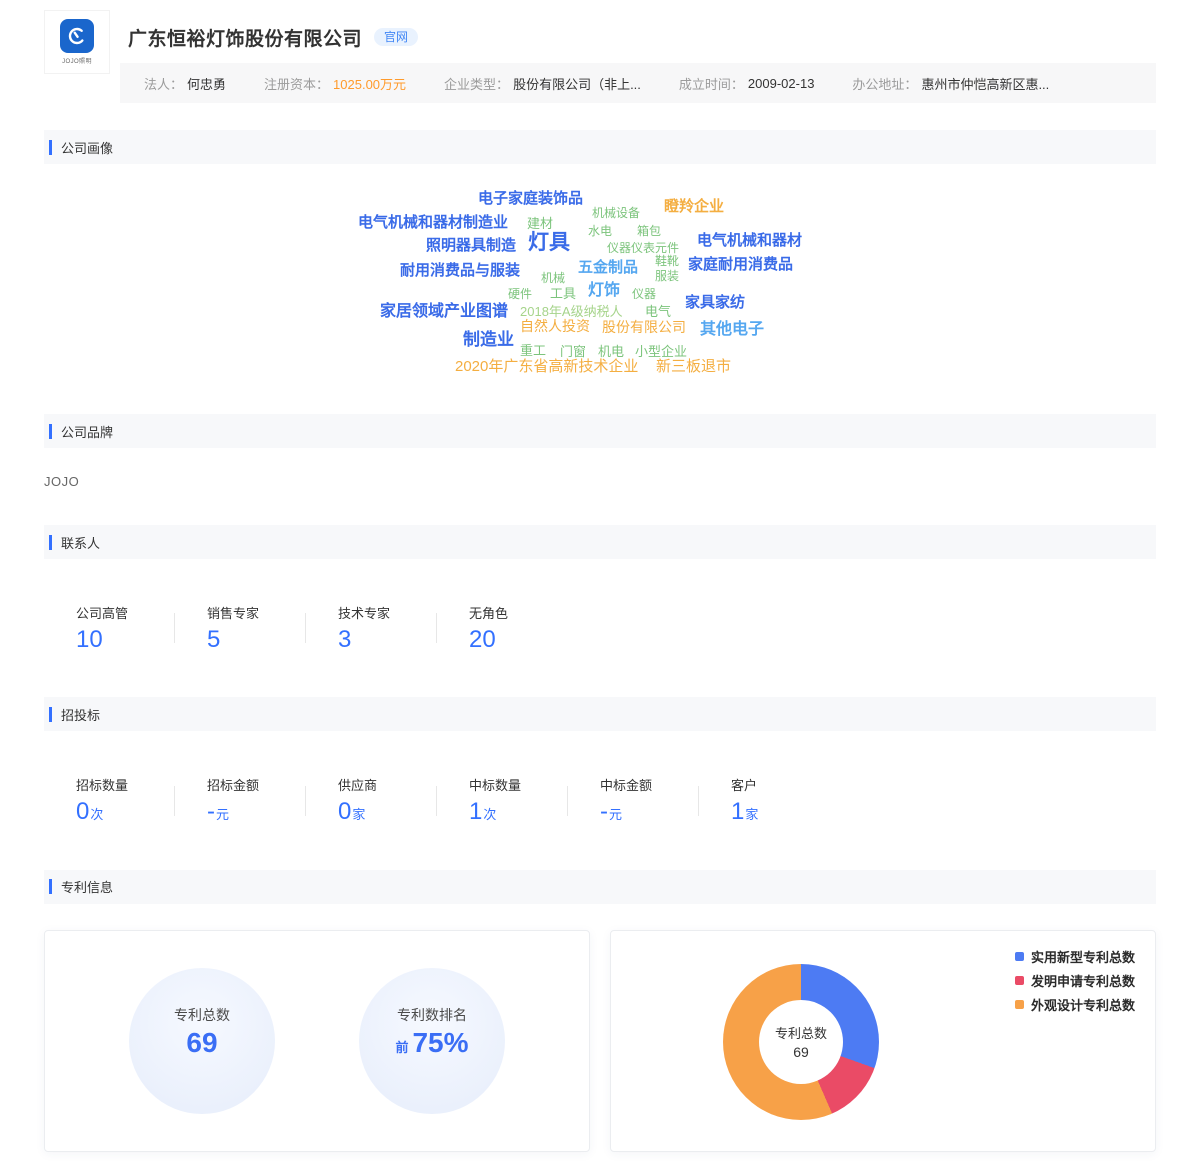 This screenshot has height=1170, width=1200. I want to click on legend-item: 实用新型专利总数, so click(1074, 956).